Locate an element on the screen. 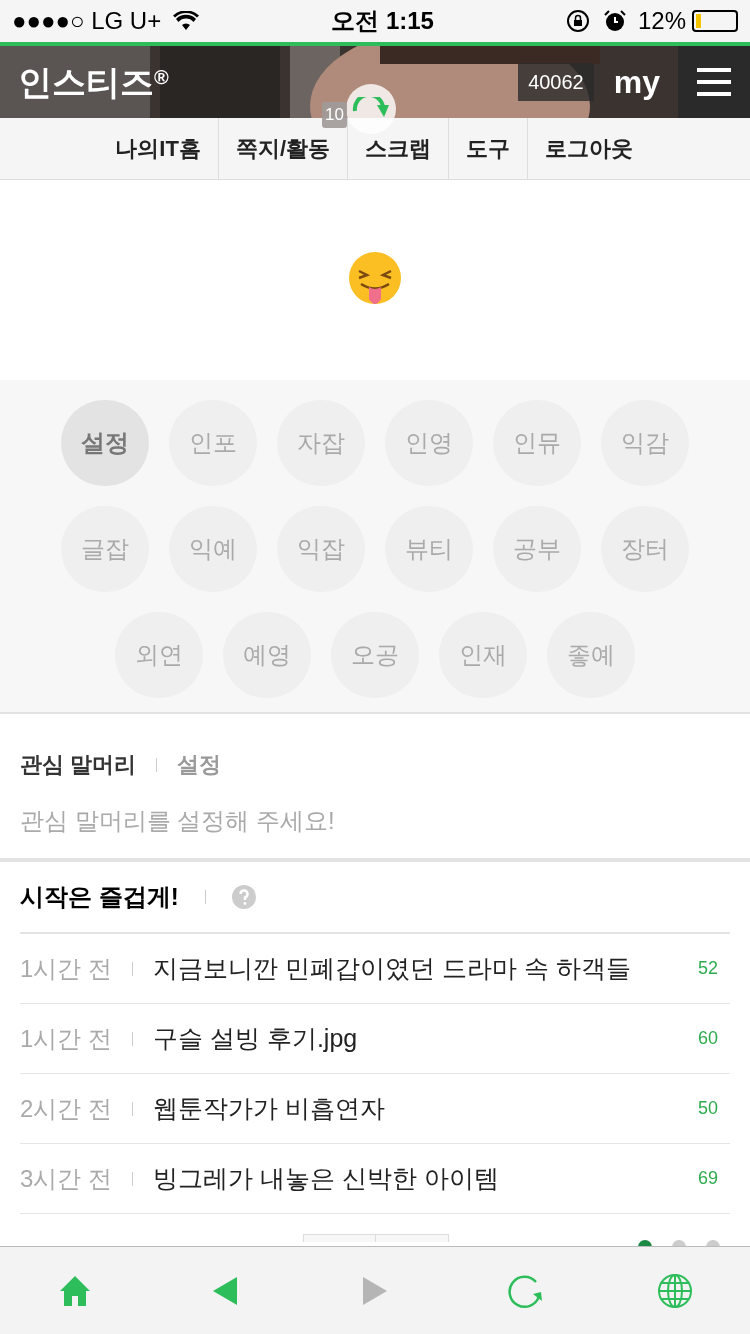  nav-link: 쪽지/활동 is located at coordinates (282, 148).